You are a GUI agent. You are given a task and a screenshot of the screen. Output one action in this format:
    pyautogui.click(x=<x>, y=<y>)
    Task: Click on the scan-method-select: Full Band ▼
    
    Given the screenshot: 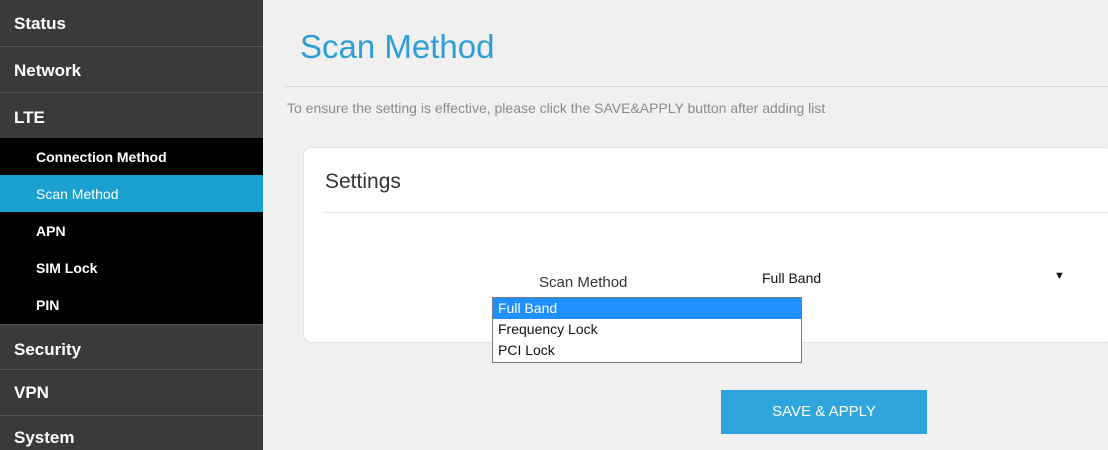 What is the action you would take?
    pyautogui.click(x=914, y=279)
    